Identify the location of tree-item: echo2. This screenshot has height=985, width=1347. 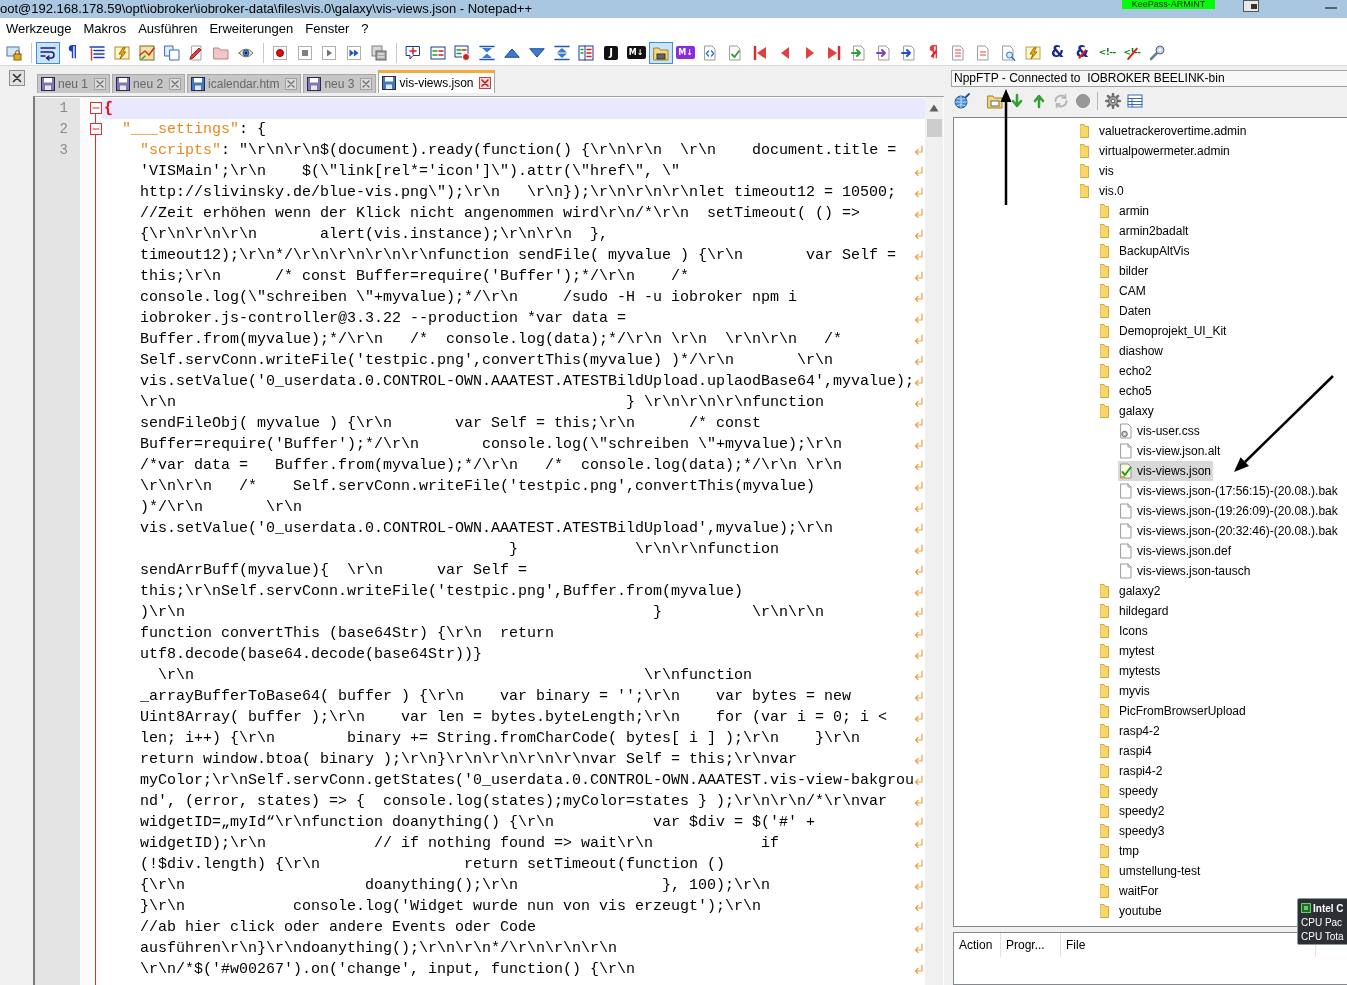
(1126, 371).